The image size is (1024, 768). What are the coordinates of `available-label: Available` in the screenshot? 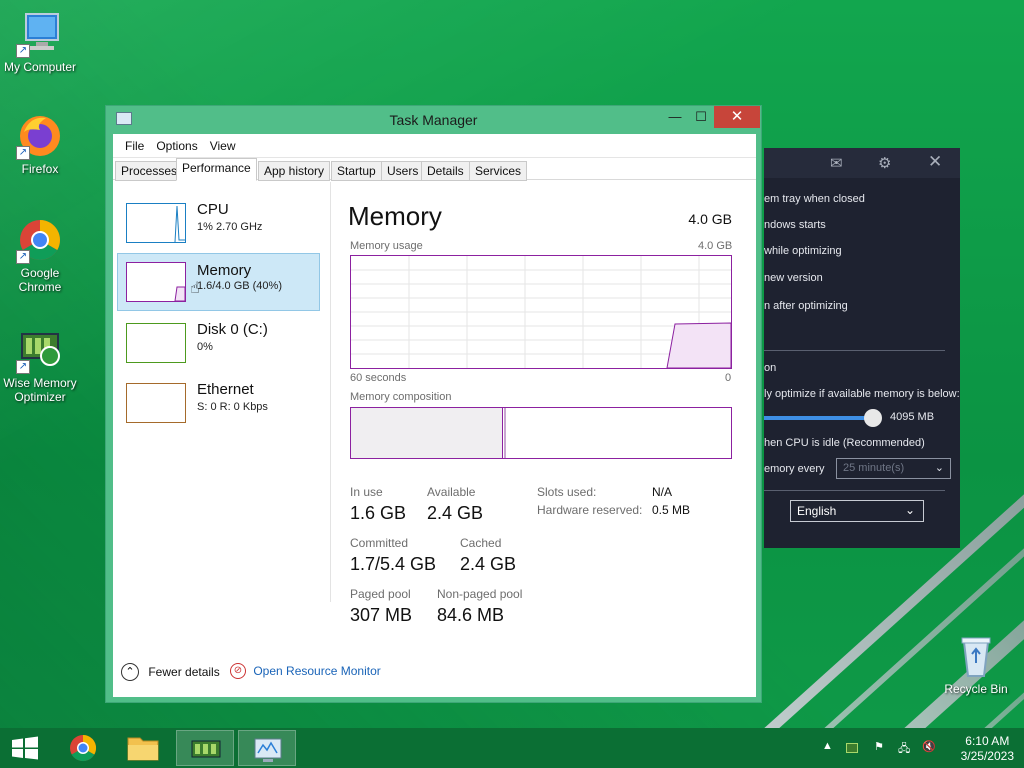 It's located at (451, 492).